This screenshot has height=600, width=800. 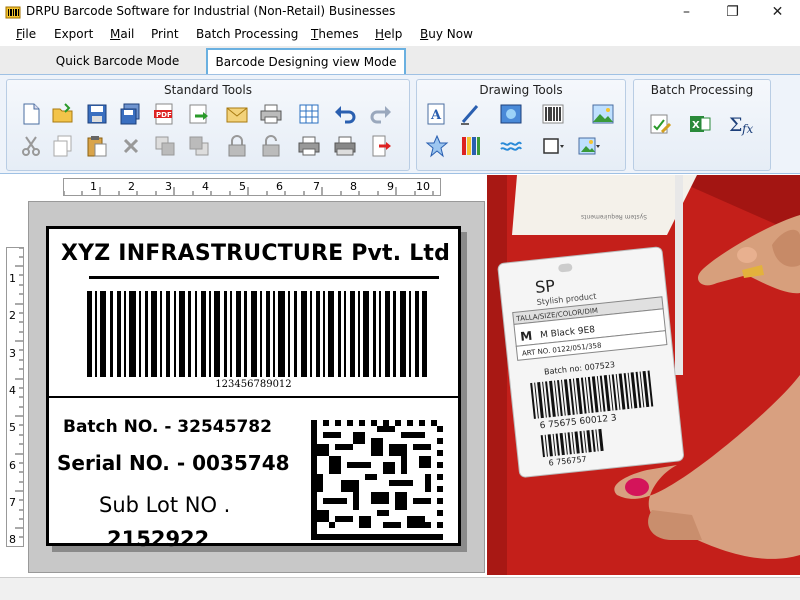 I want to click on book-tool-icon, so click(x=471, y=146).